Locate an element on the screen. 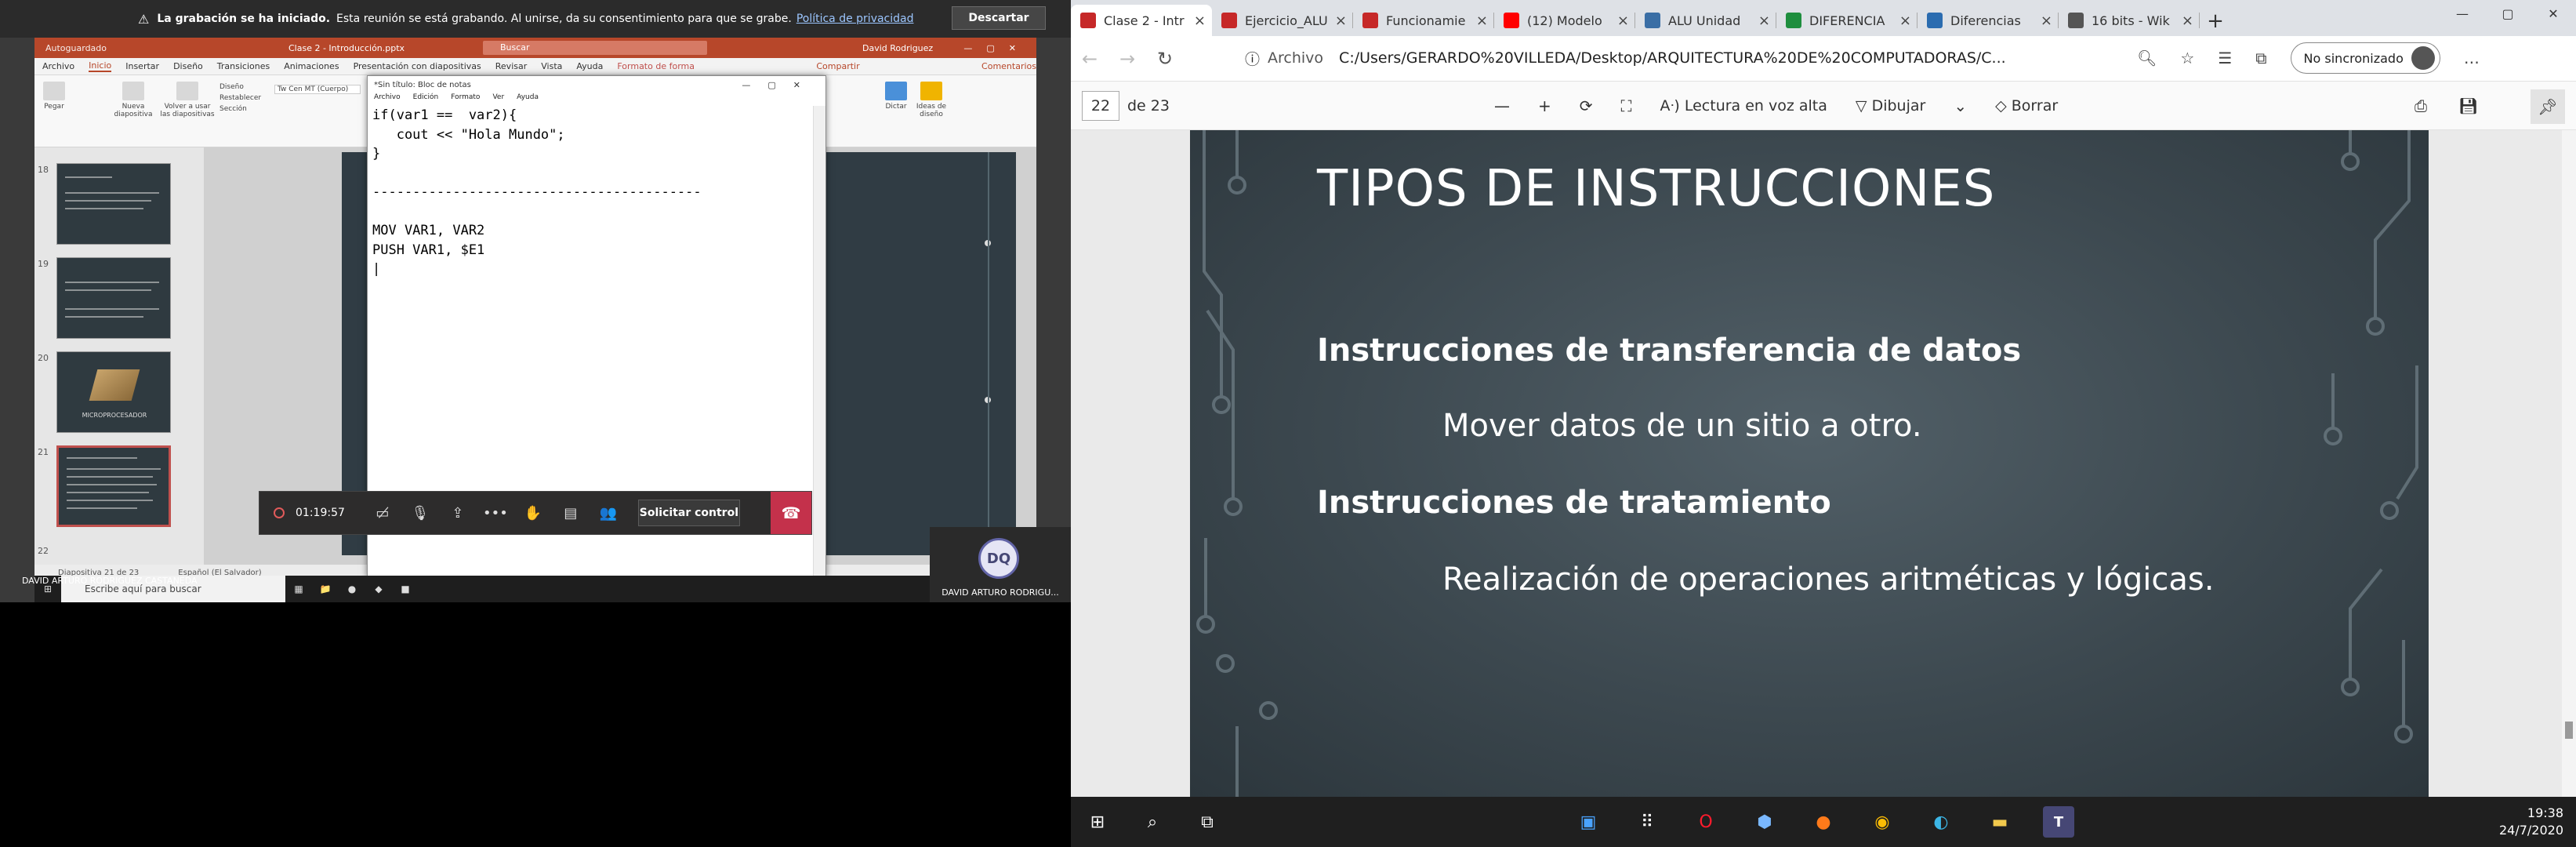 The image size is (2576, 847). collections-icon: ⧉ is located at coordinates (2261, 58).